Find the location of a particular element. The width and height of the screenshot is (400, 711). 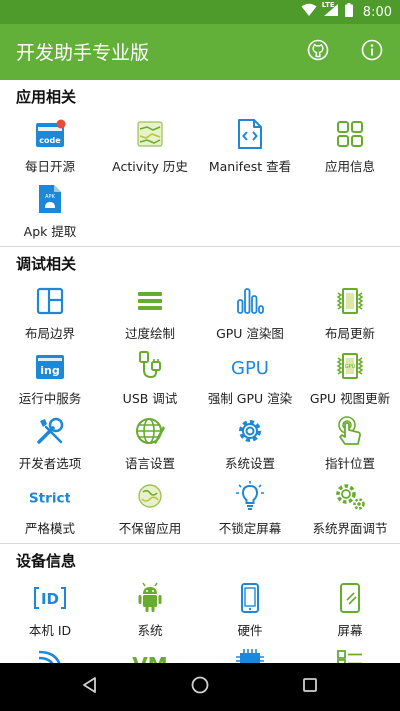

tile-gpu-view-update: GPU GPU 视图更新 is located at coordinates (350, 378).